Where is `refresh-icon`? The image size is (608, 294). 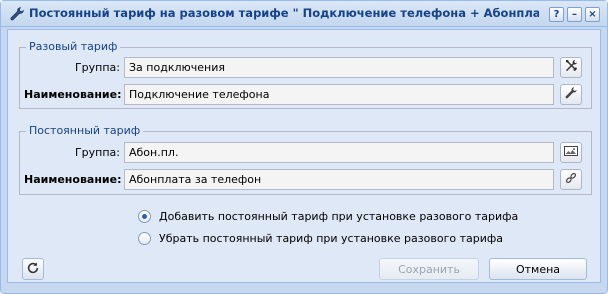
refresh-icon is located at coordinates (33, 269).